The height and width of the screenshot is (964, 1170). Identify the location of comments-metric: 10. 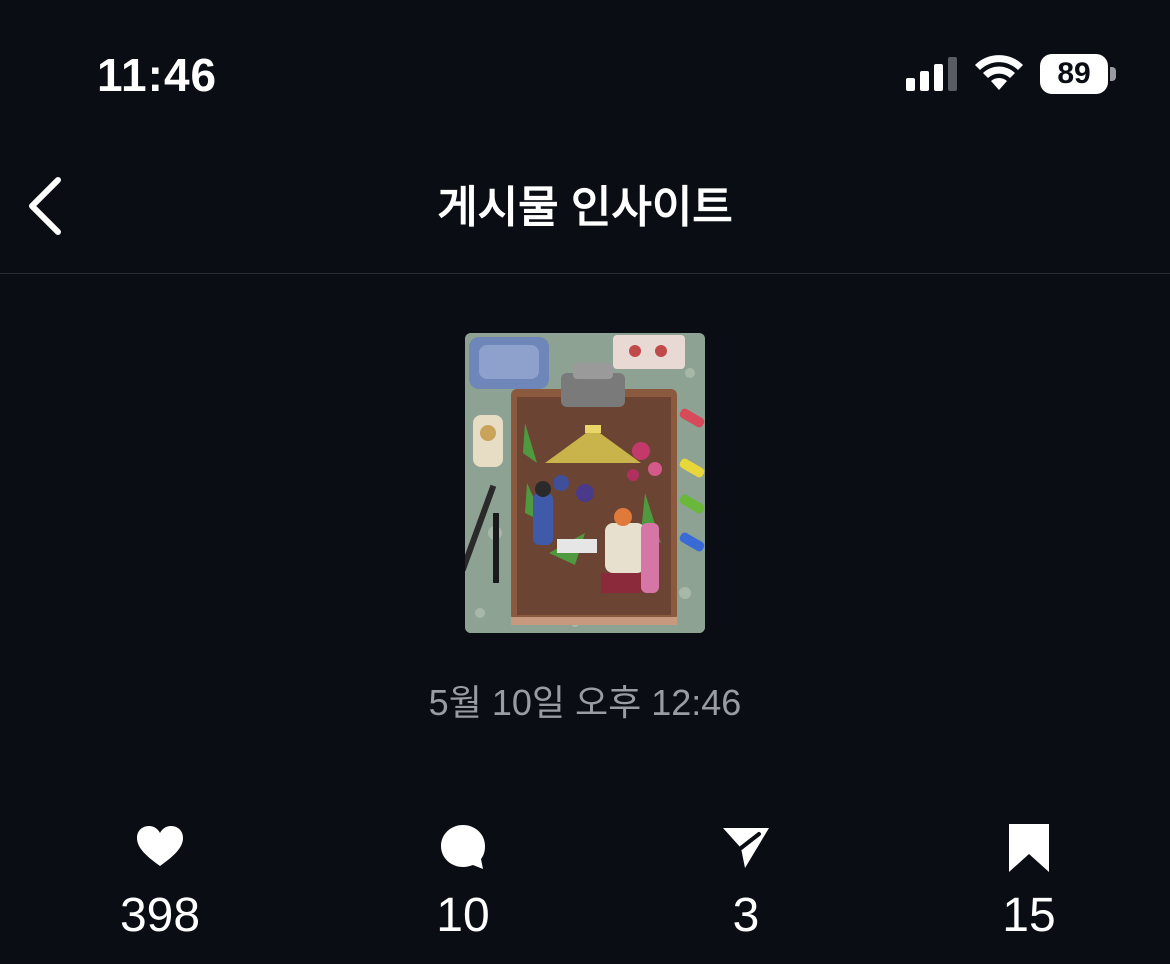
(463, 882).